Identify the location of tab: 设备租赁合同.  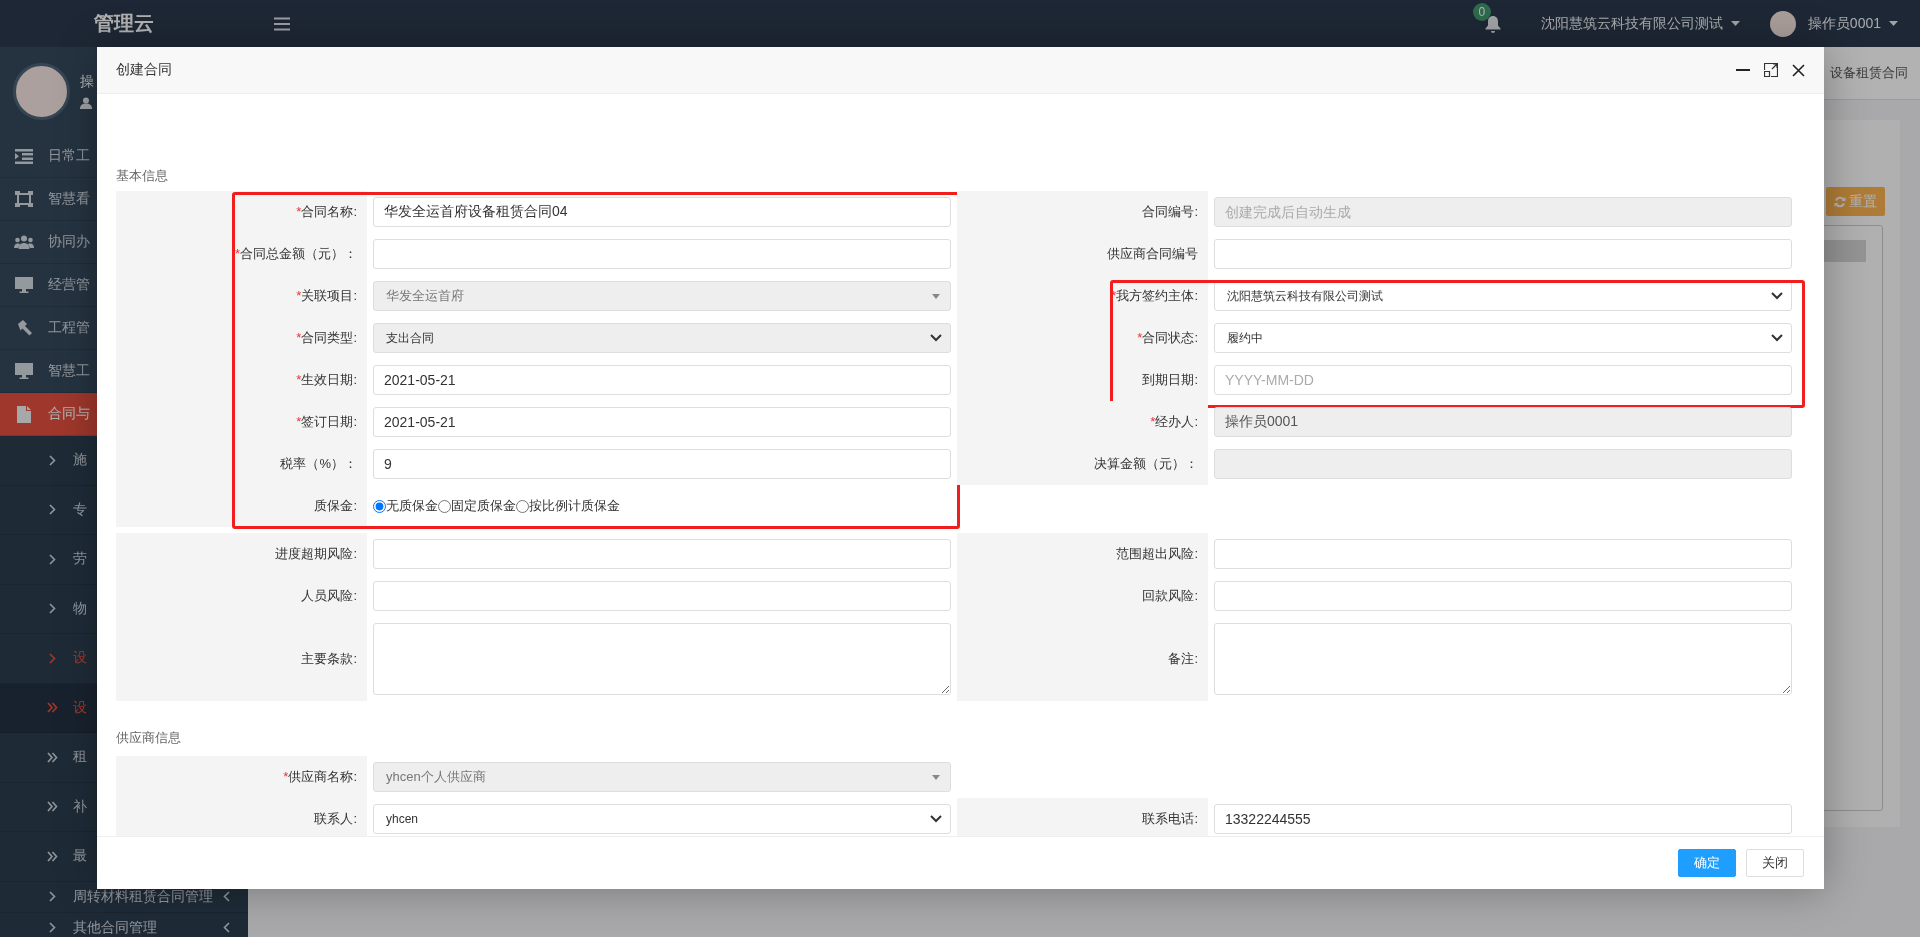
(1869, 73).